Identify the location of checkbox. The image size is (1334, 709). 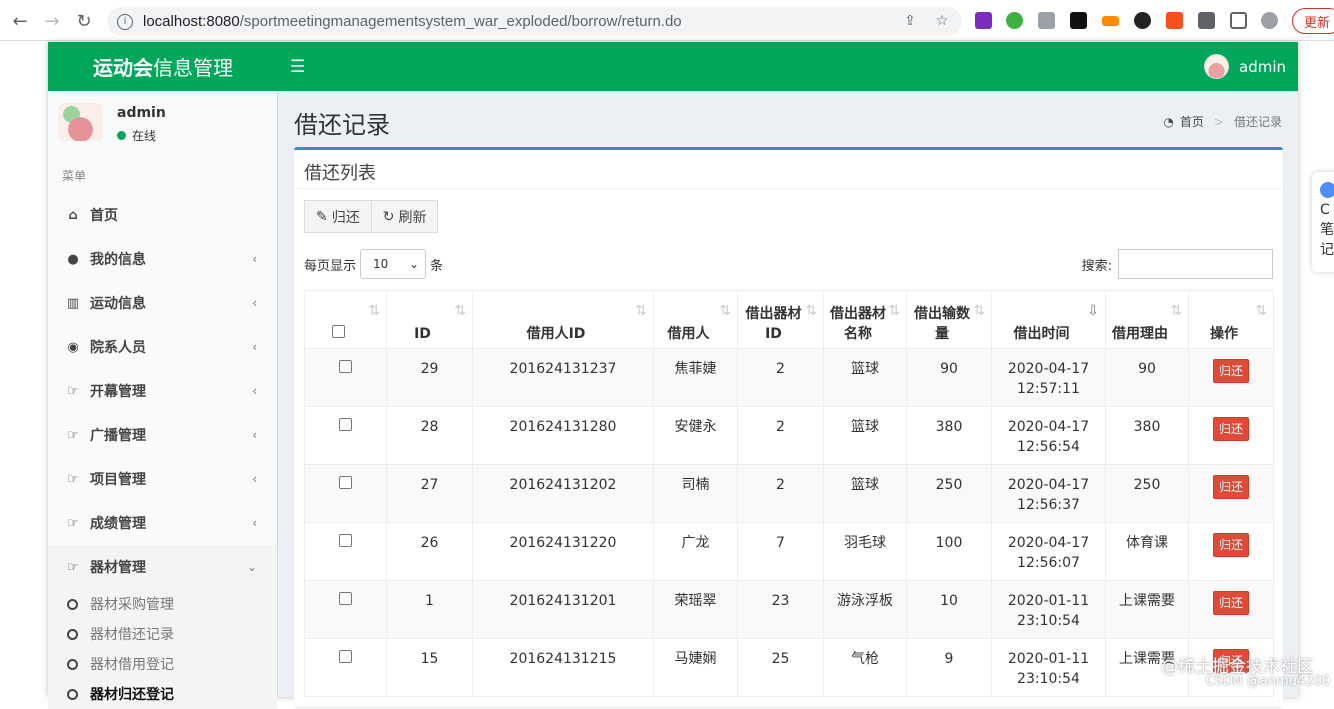
(345, 435).